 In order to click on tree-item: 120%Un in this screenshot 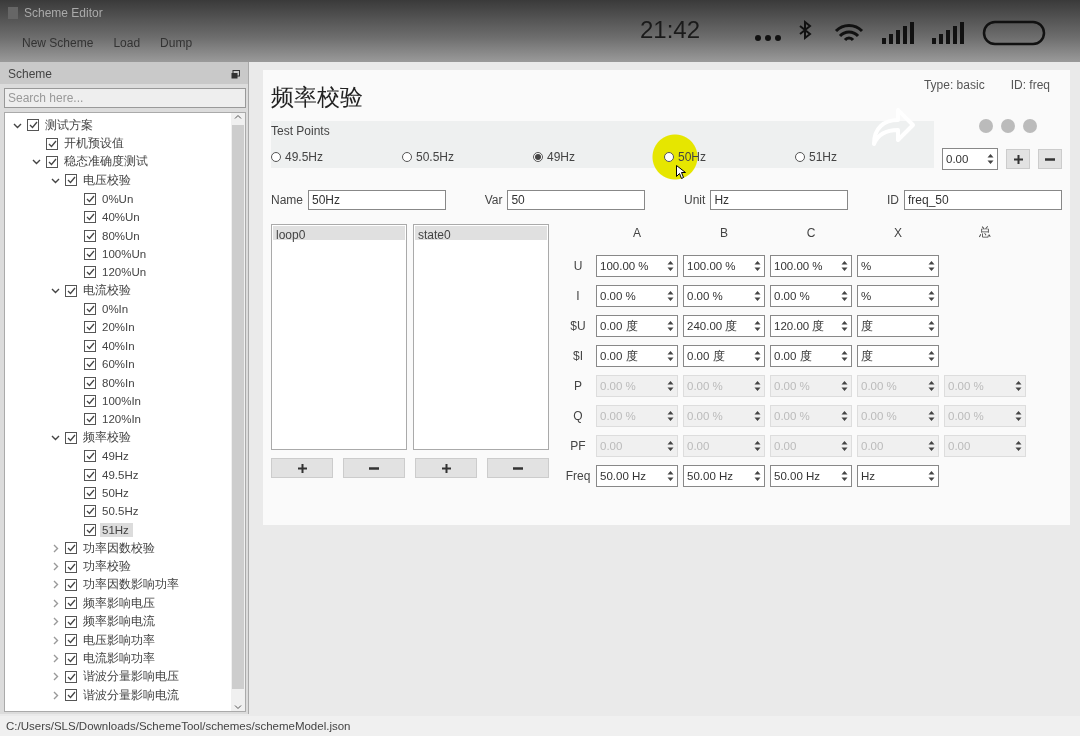, I will do `click(125, 272)`.